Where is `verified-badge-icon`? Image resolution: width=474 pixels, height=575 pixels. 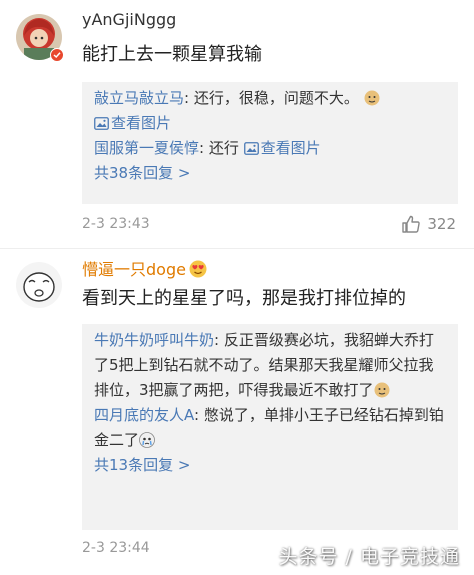
verified-badge-icon is located at coordinates (57, 55).